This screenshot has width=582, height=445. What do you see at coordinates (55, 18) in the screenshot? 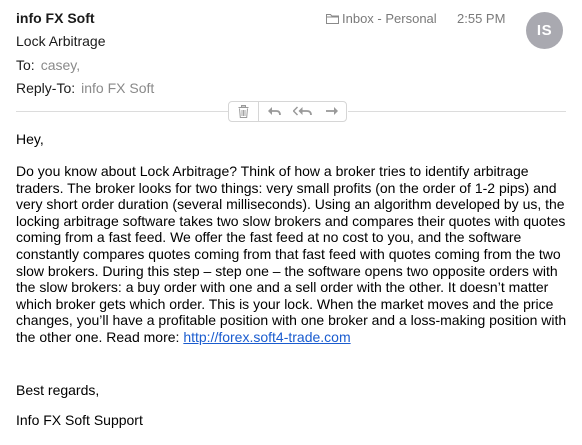
I see `sender-name: info FX Soft` at bounding box center [55, 18].